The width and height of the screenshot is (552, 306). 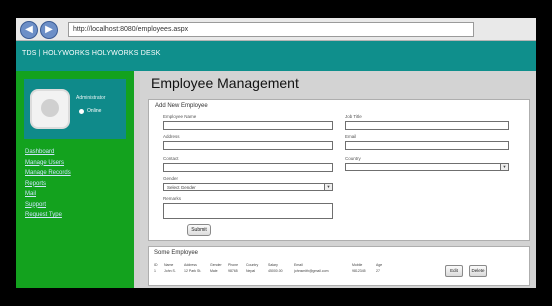 I want to click on back-button: ◀, so click(x=29, y=30).